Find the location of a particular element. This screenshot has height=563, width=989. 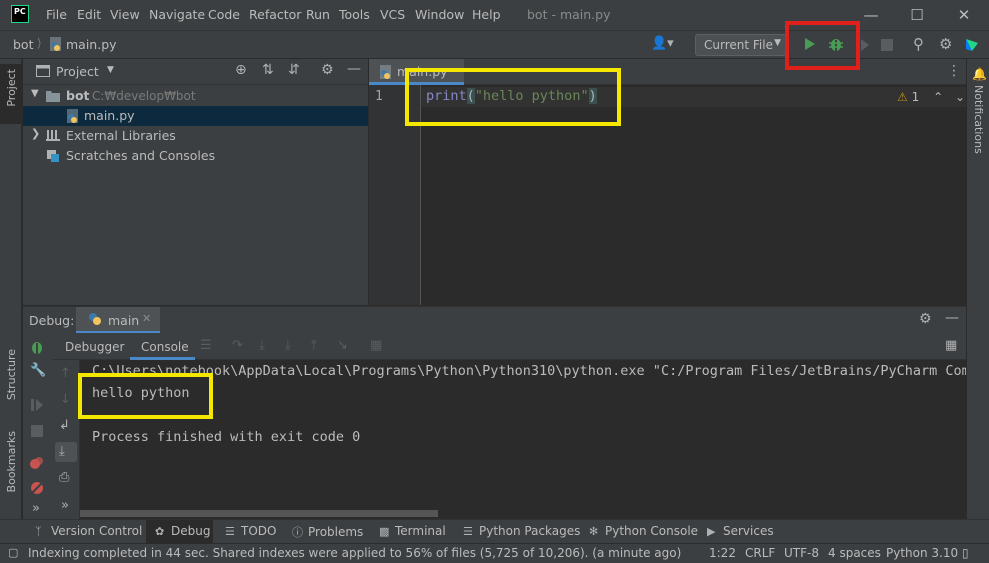

right-tool-stripe: 🔔 Notifications is located at coordinates (977, 289).